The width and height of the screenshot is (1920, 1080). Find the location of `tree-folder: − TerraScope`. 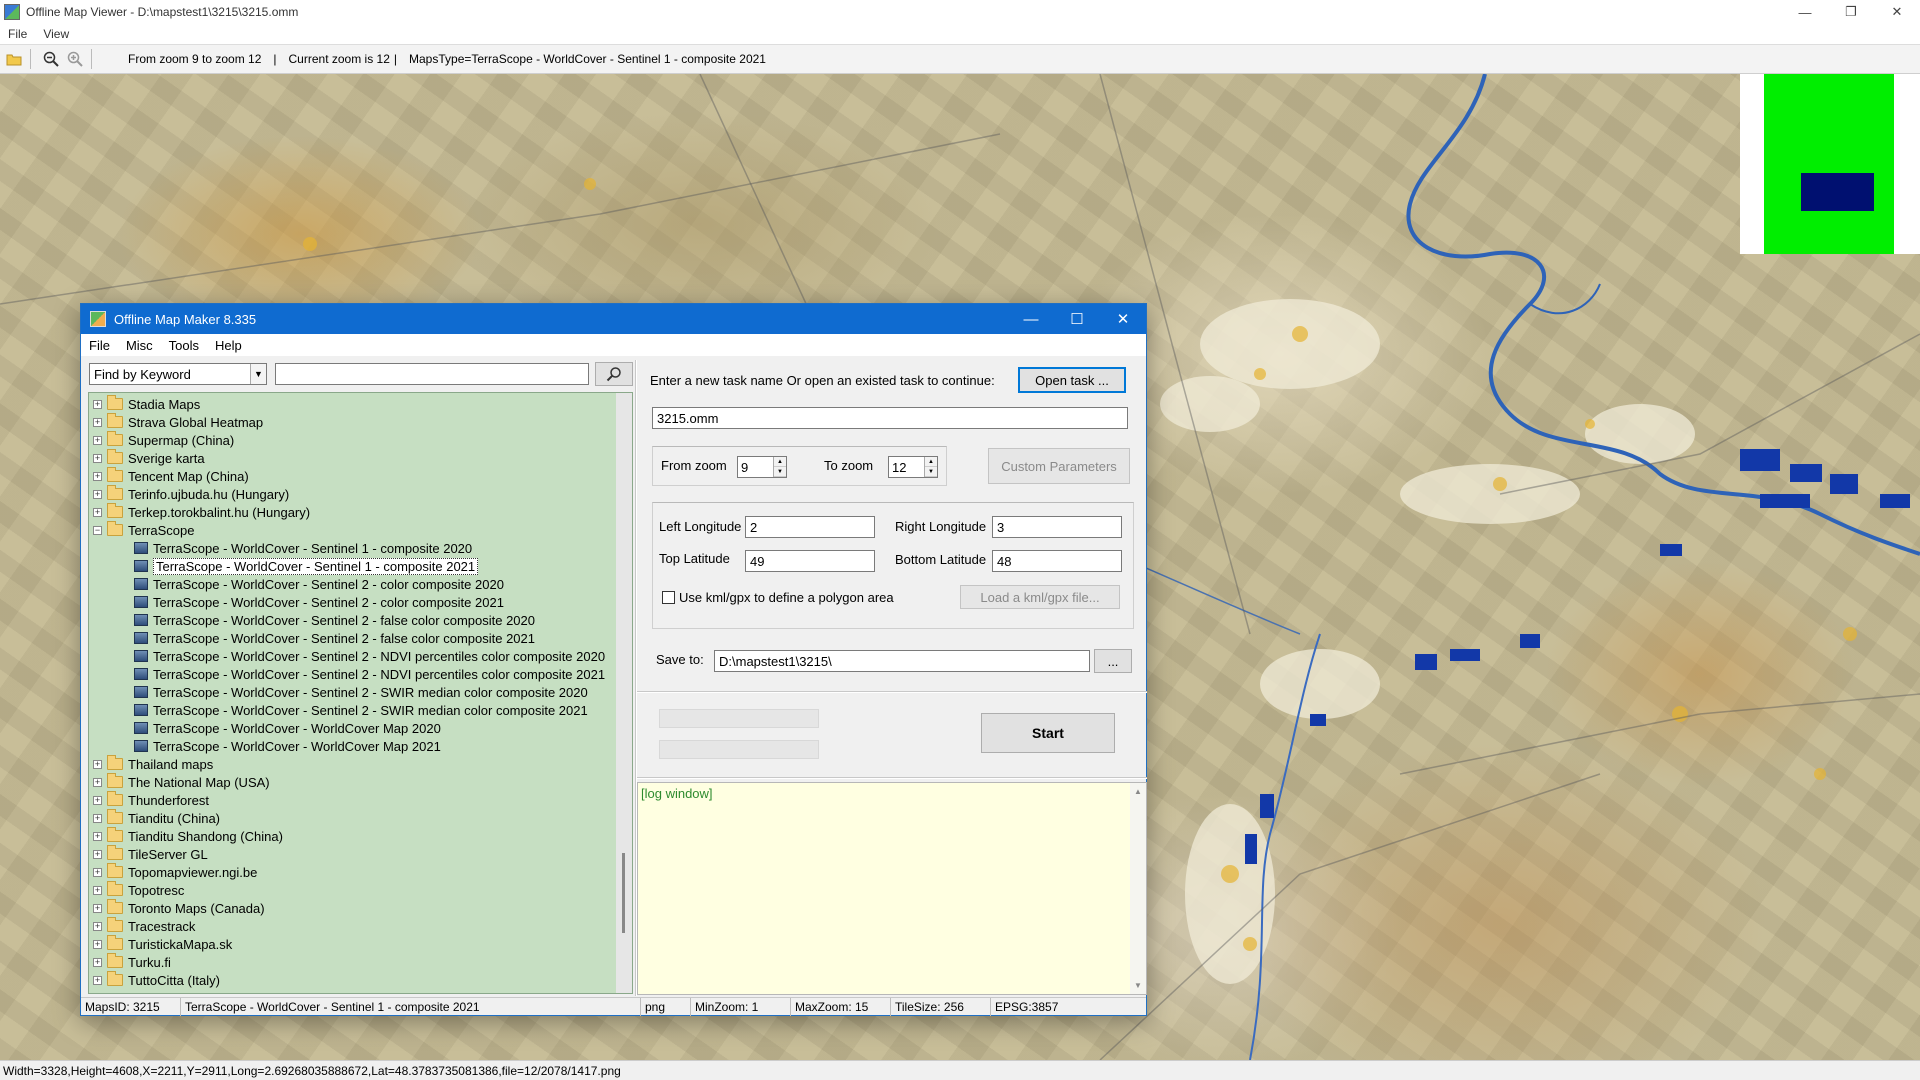

tree-folder: − TerraScope is located at coordinates (143, 530).